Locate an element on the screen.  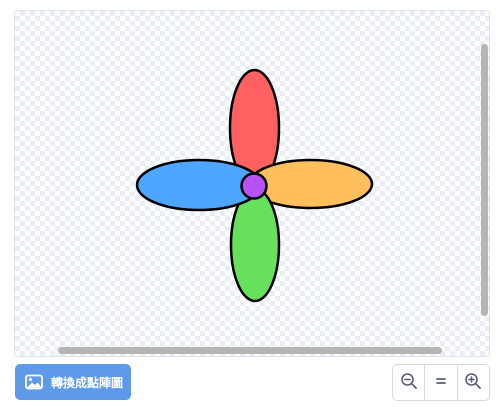
convert-to-bitmap-button: 轉換成點陣圖 is located at coordinates (73, 382).